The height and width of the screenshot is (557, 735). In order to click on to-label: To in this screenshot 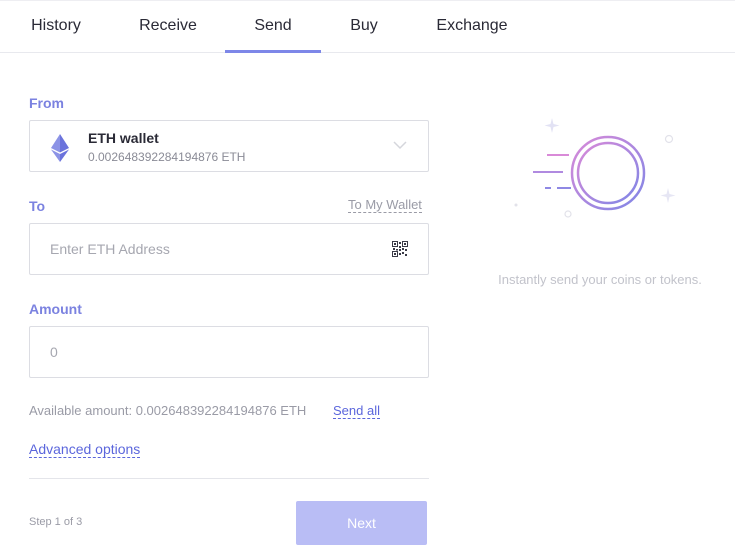, I will do `click(37, 206)`.